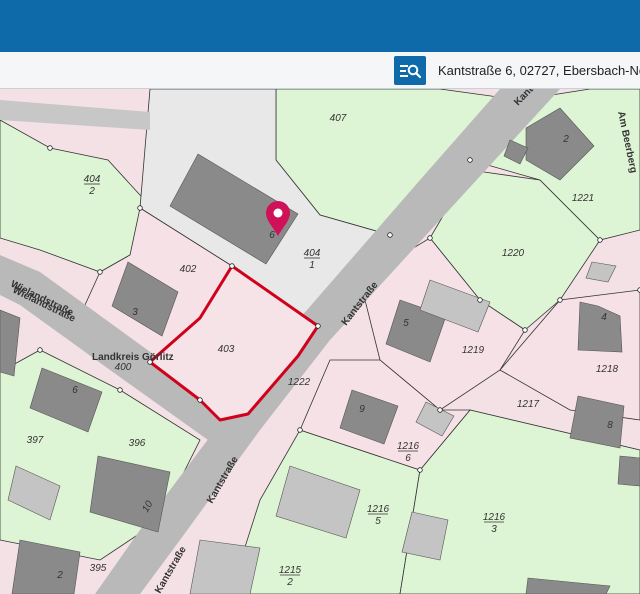 The width and height of the screenshot is (640, 594). I want to click on parcel-label-1216-5-den: 5, so click(378, 521).